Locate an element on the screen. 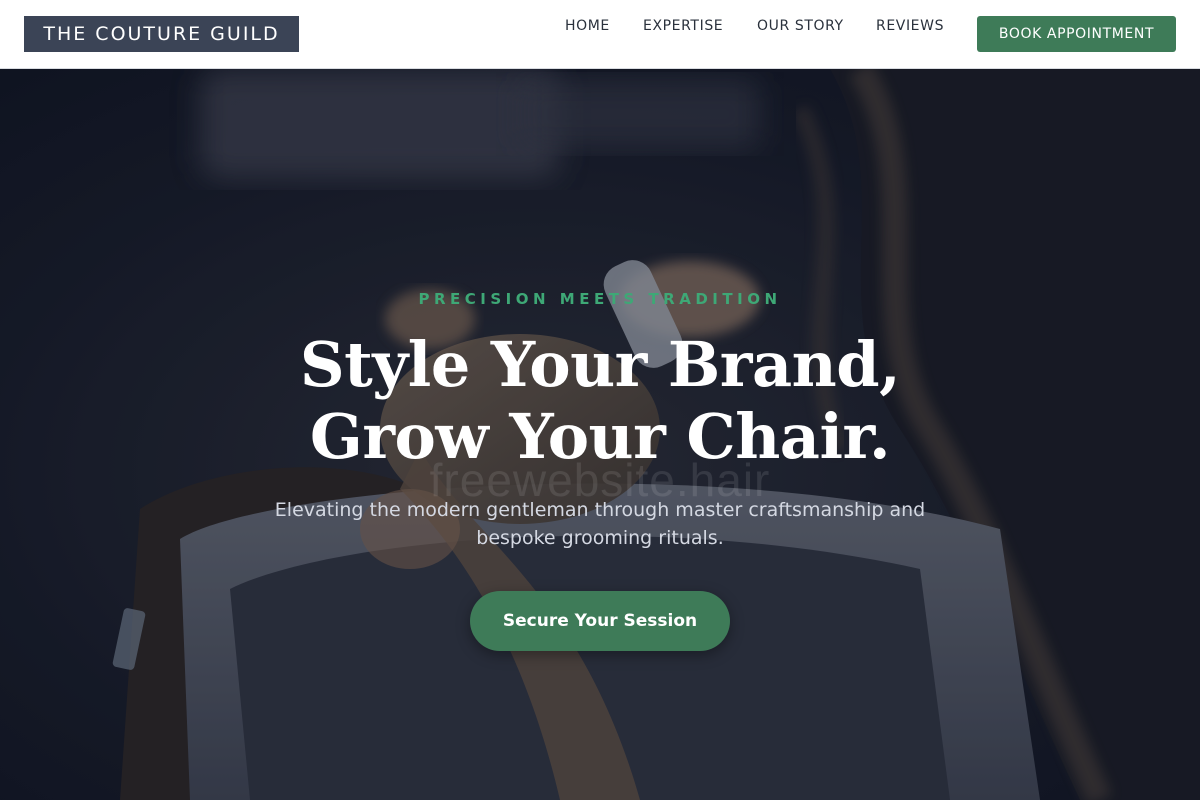 The height and width of the screenshot is (800, 1200). secure-session-button: Secure Your Session is located at coordinates (600, 621).